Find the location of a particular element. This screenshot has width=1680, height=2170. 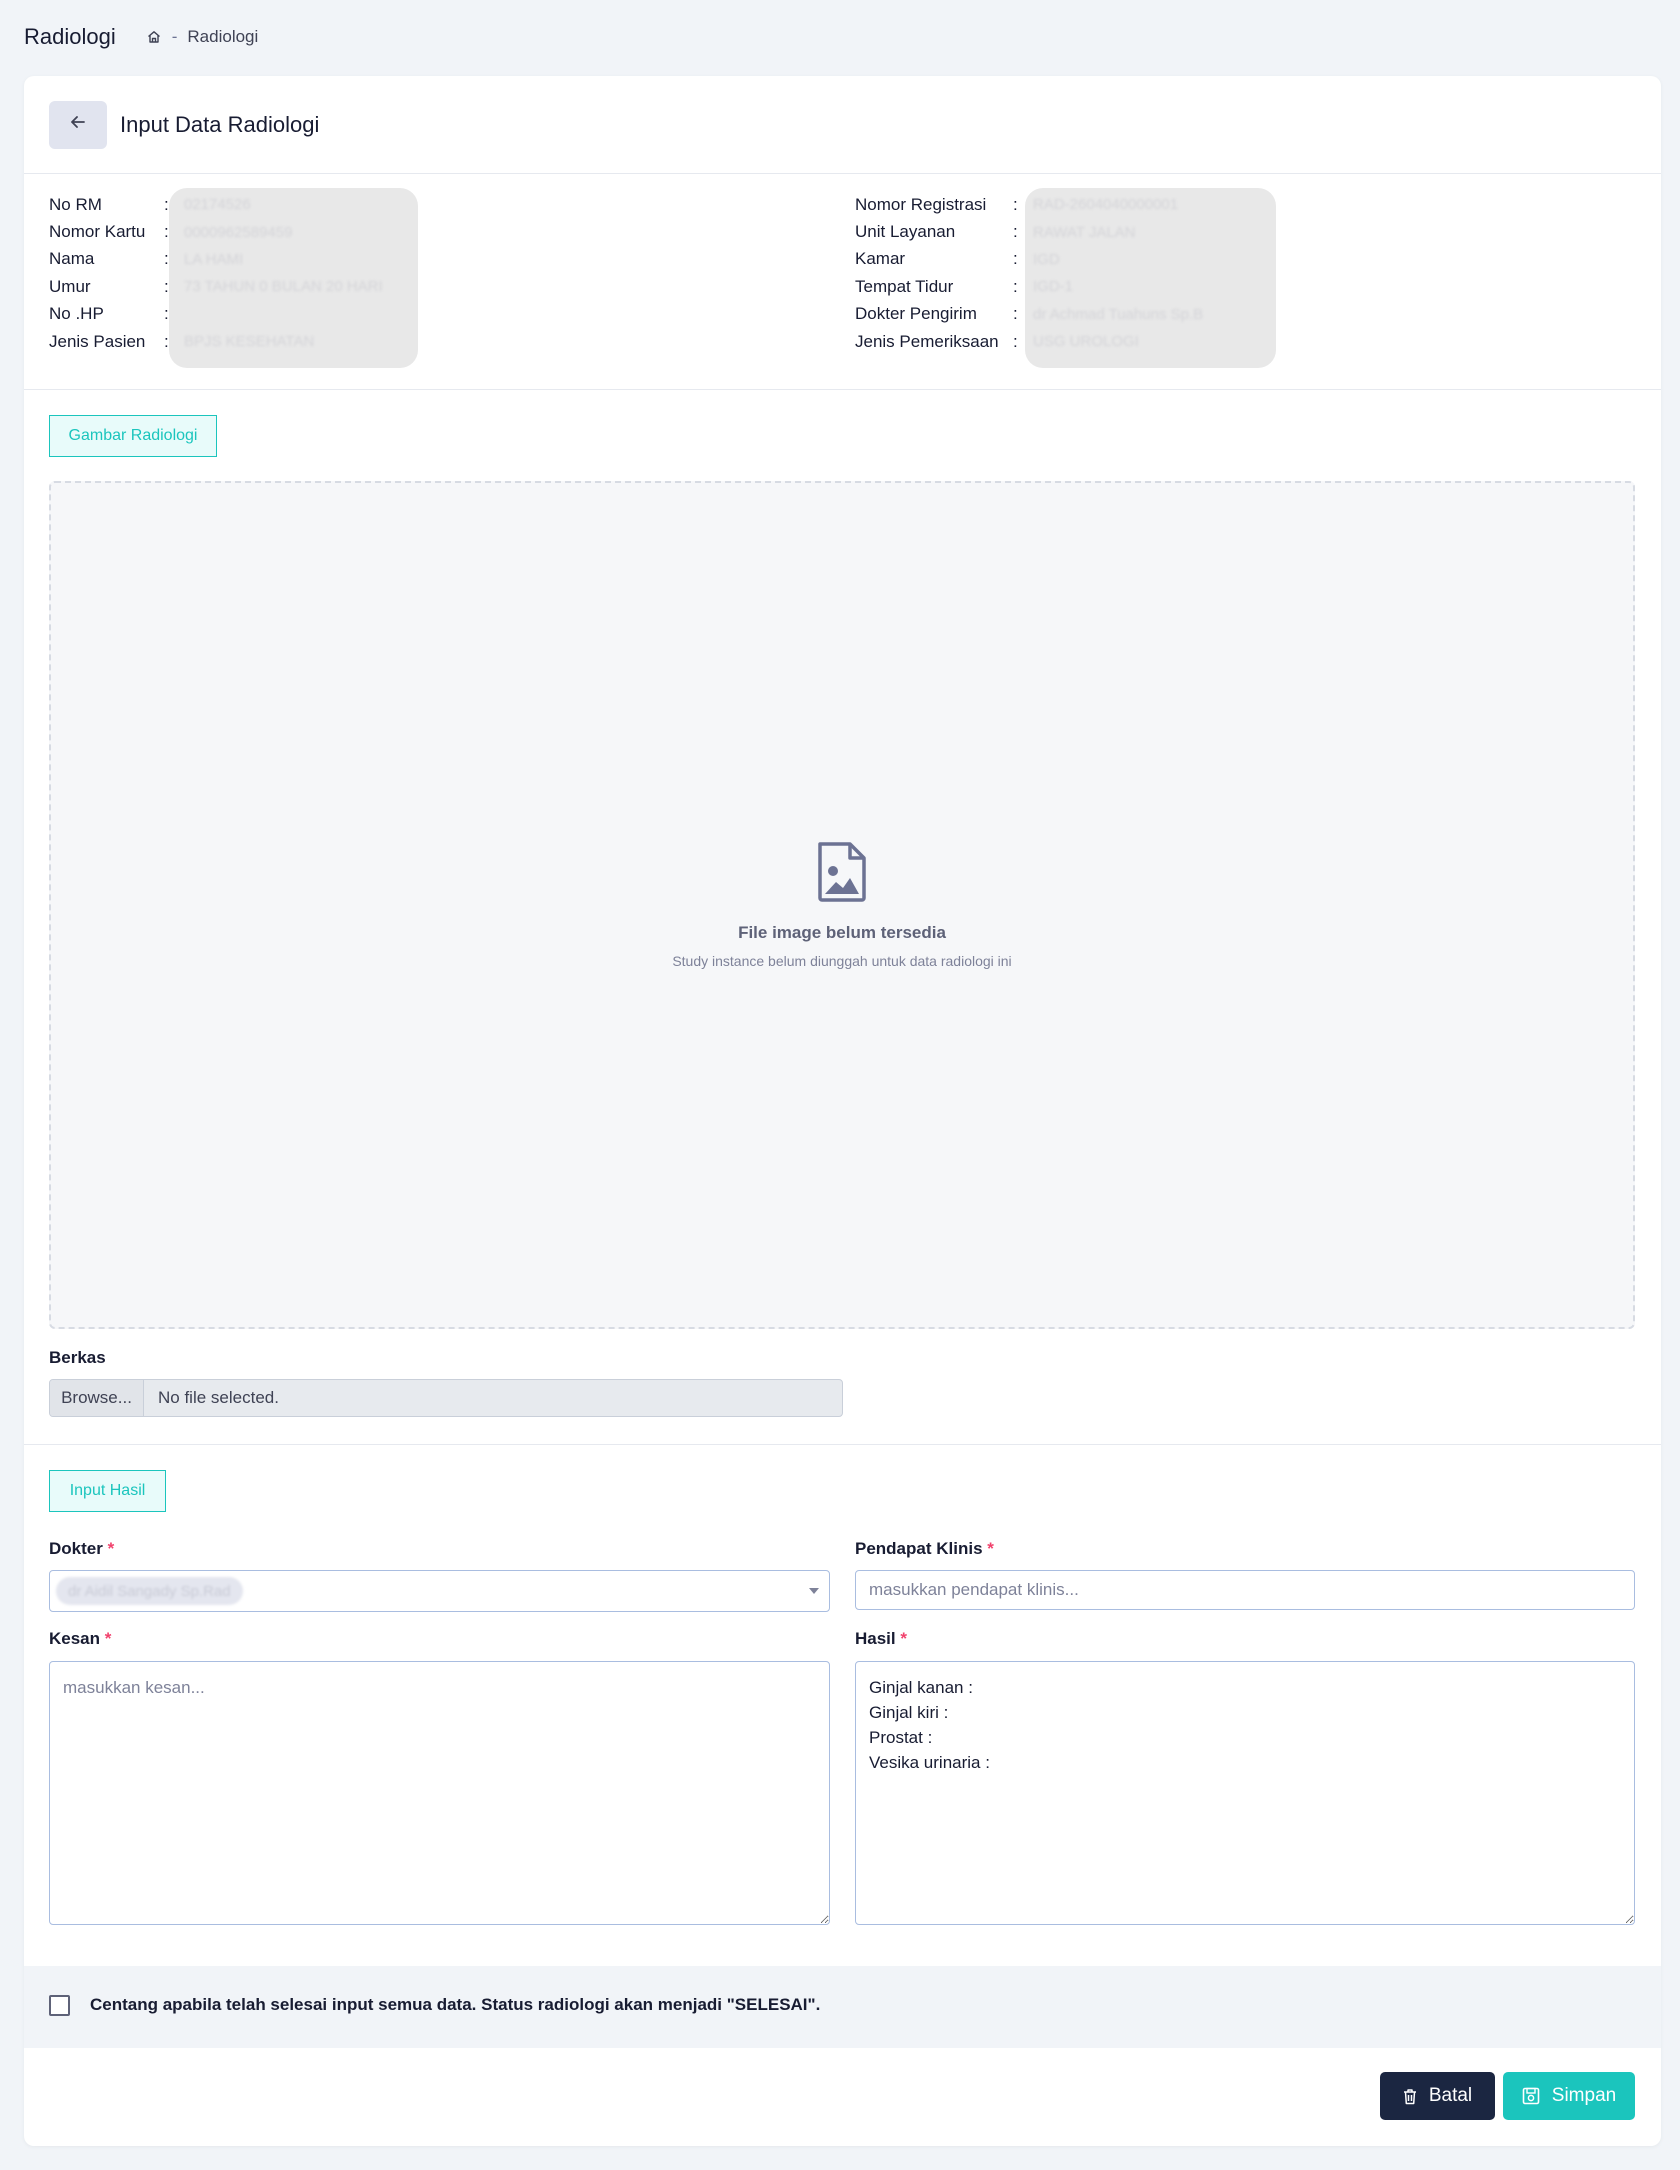

batal-button: Batal is located at coordinates (1437, 2096).